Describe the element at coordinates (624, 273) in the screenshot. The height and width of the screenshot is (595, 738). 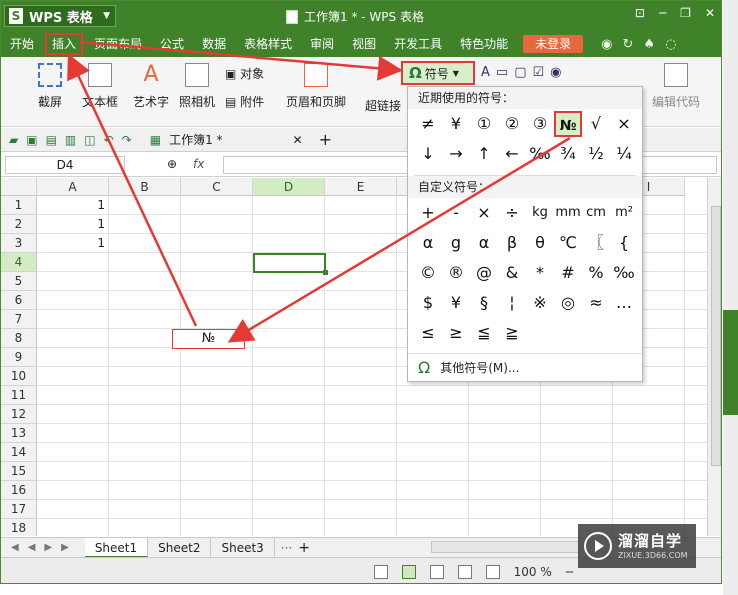
I see `custom-symbol: ‰` at that location.